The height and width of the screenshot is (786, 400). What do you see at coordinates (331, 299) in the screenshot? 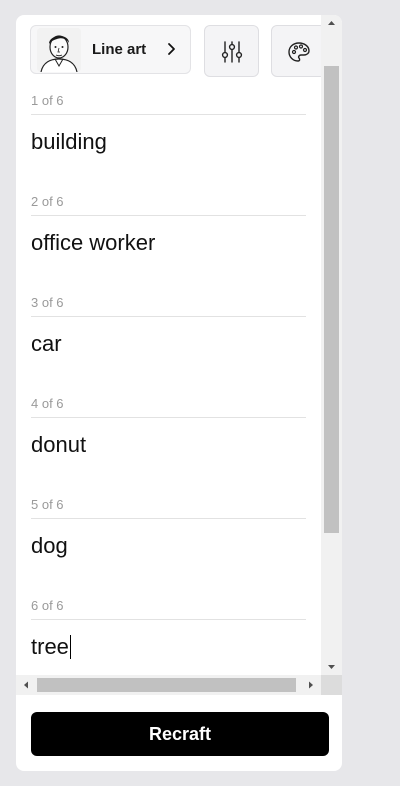
I see `vertical-scroll-thumb` at bounding box center [331, 299].